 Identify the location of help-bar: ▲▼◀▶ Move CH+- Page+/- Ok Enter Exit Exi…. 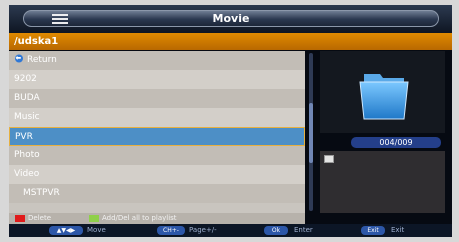
(230, 230).